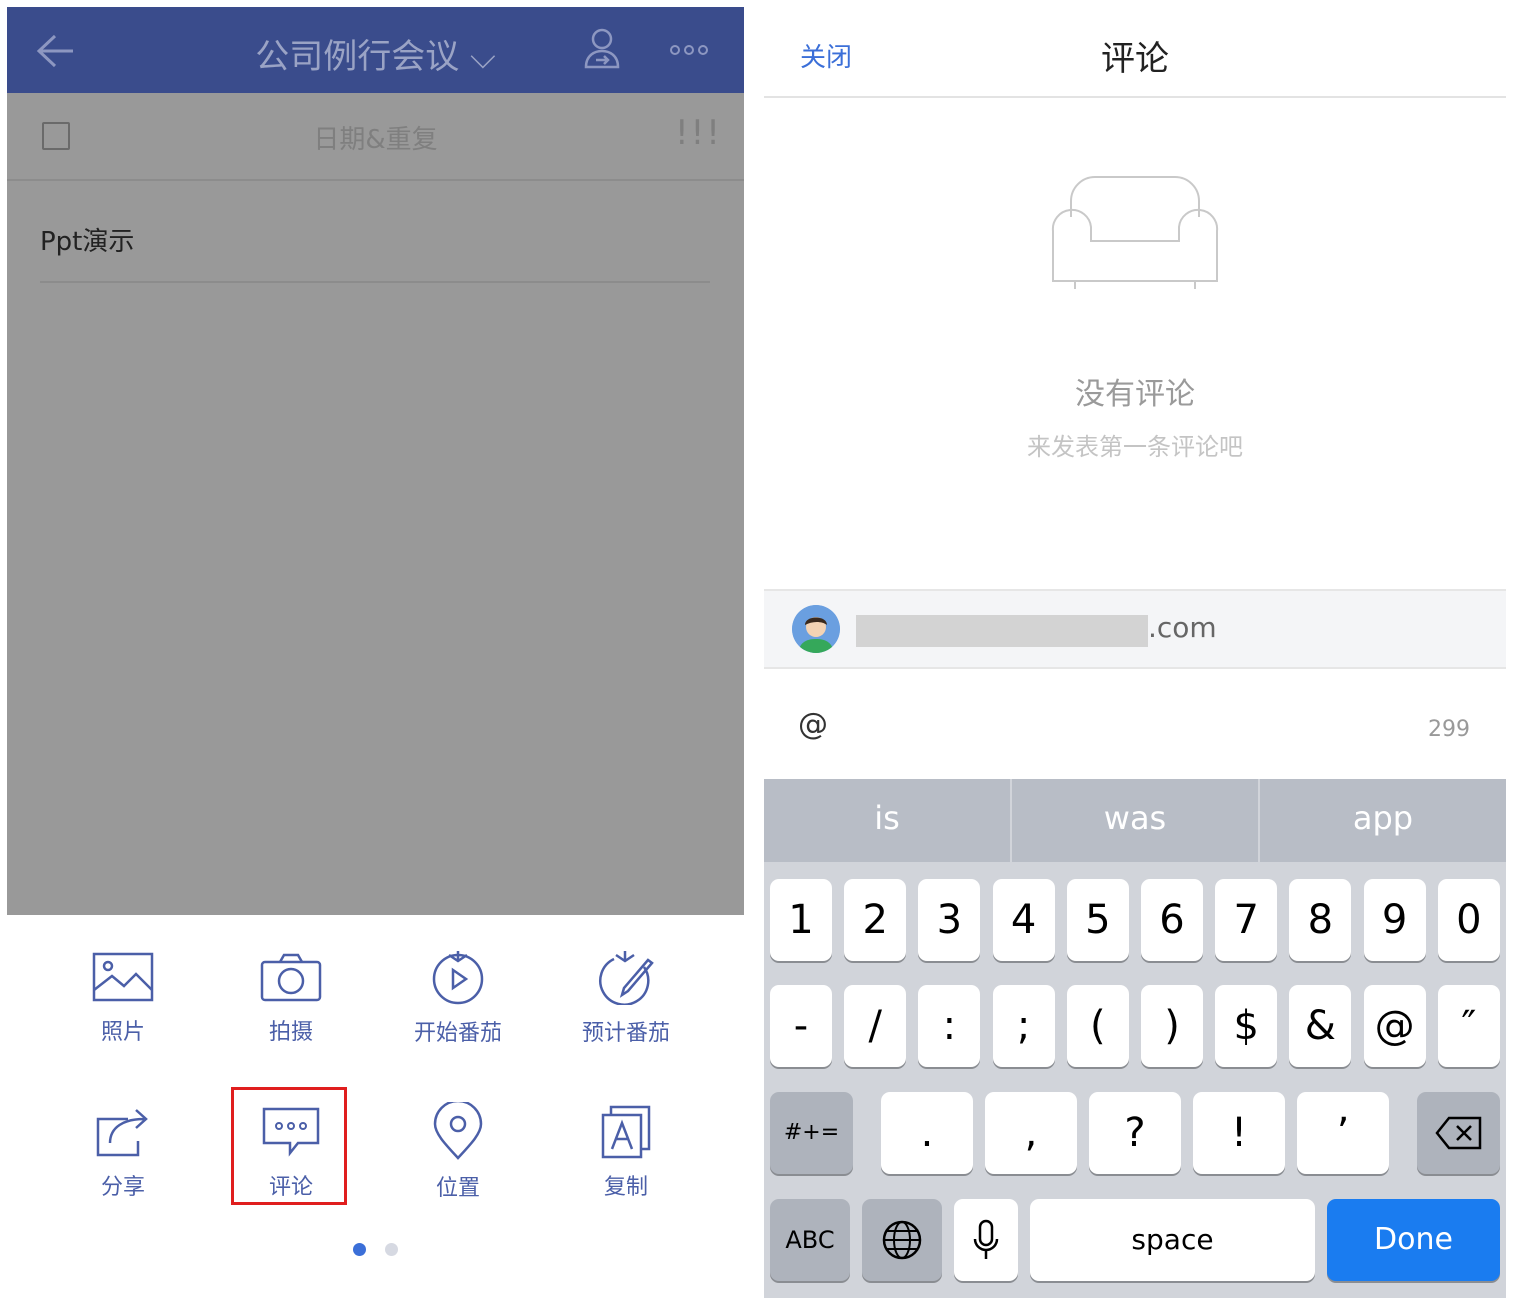  I want to click on key: 0, so click(1468, 920).